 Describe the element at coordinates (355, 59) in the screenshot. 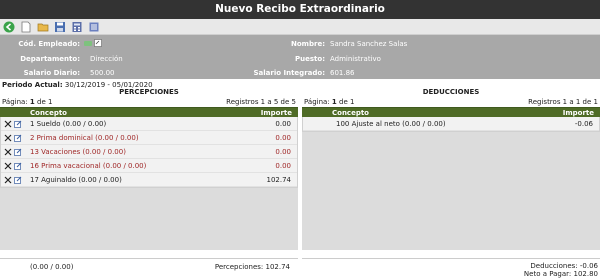

I see `puesto-value: Administrativo` at that location.